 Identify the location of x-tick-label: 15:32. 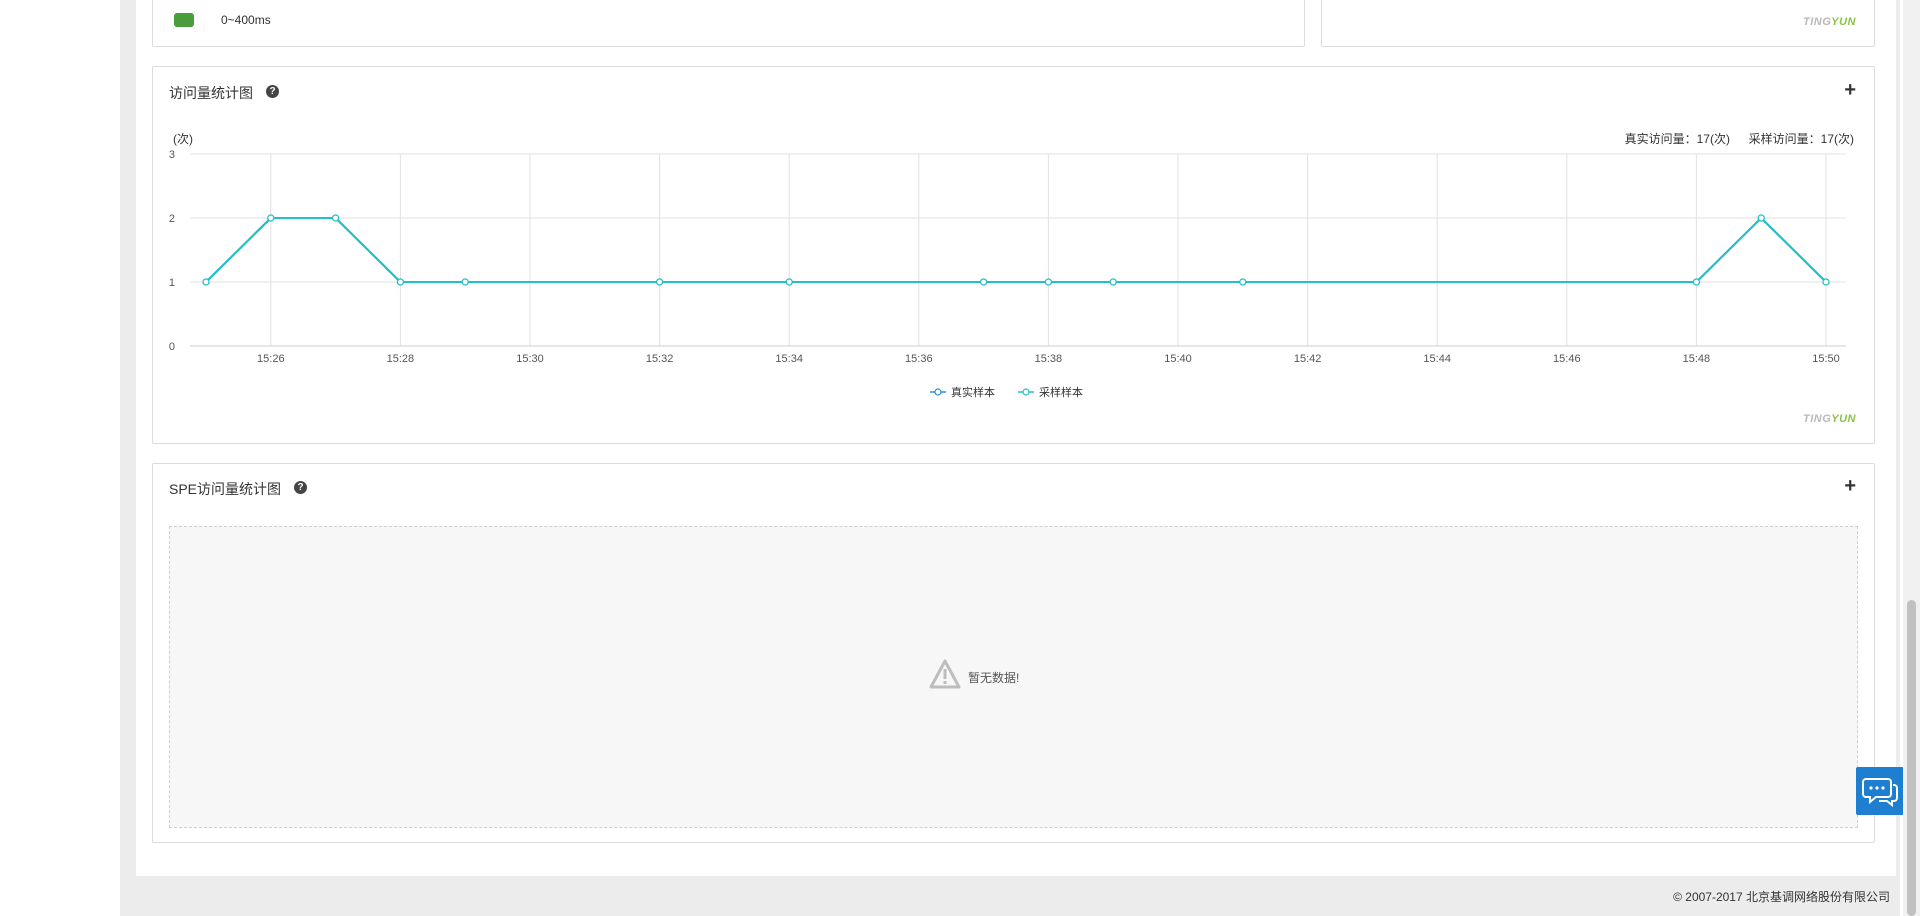
(660, 359).